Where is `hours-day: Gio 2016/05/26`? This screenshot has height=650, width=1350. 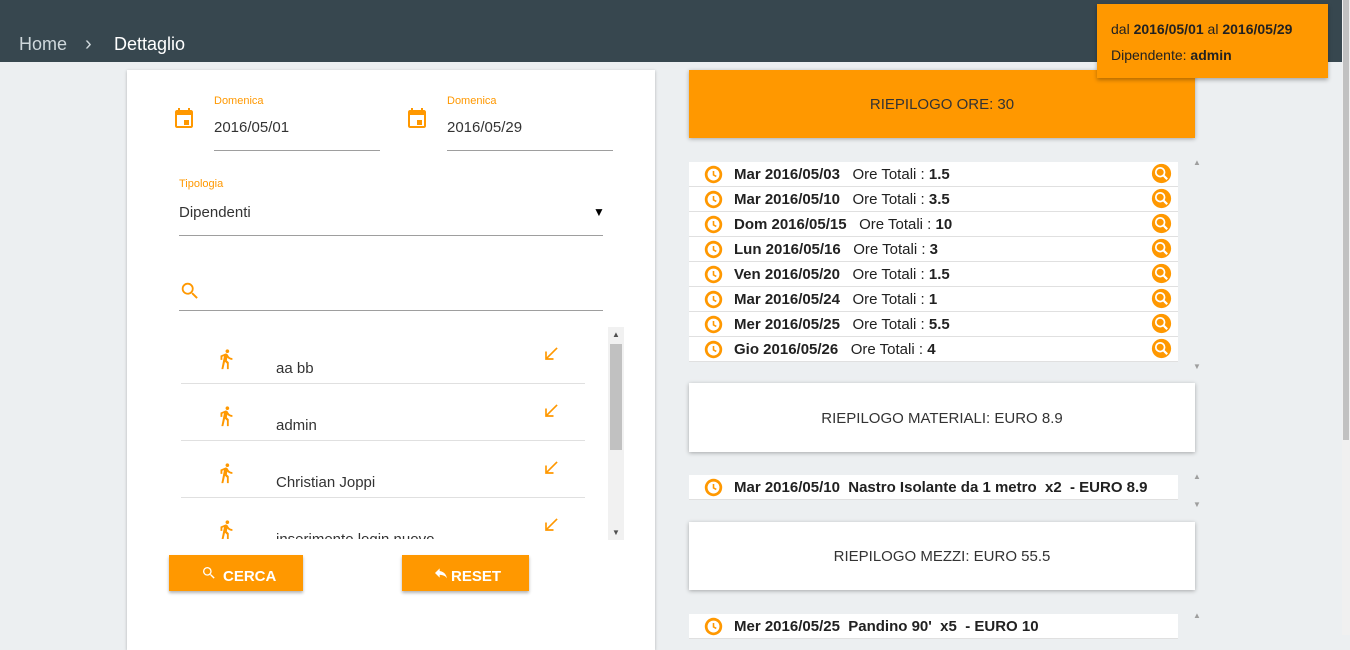 hours-day: Gio 2016/05/26 is located at coordinates (786, 349).